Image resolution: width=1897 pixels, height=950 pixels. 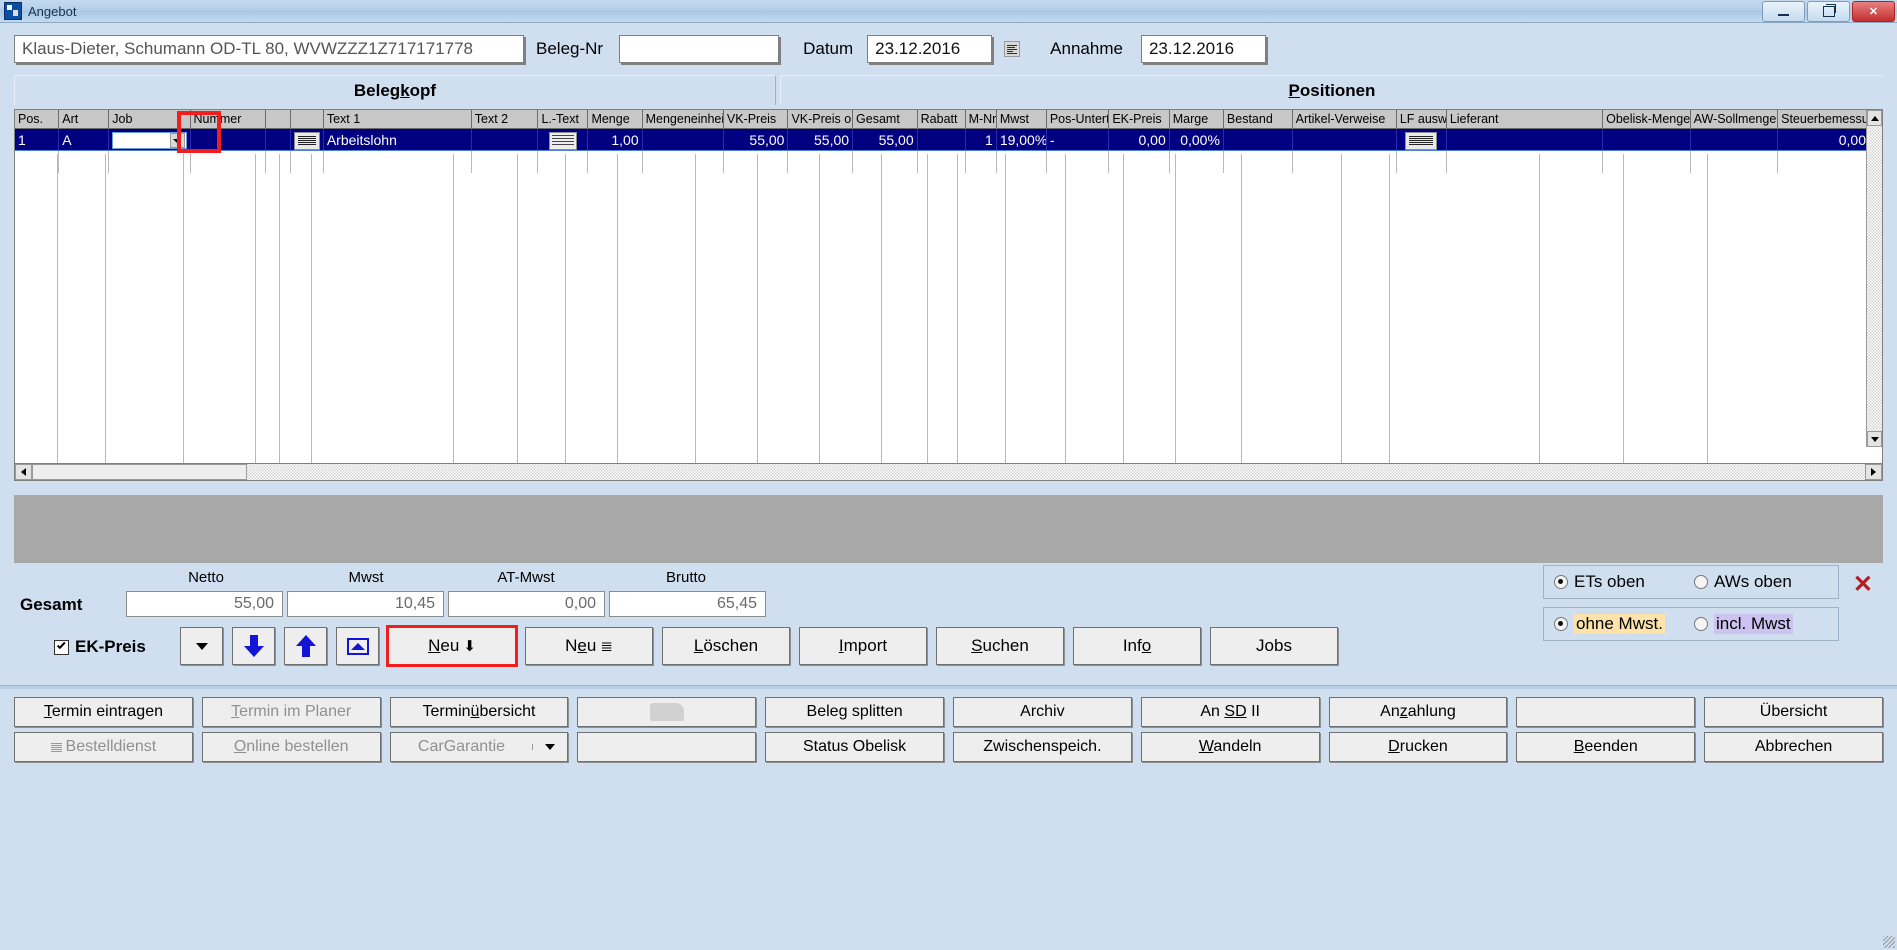 I want to click on long-text-icon, so click(x=562, y=140).